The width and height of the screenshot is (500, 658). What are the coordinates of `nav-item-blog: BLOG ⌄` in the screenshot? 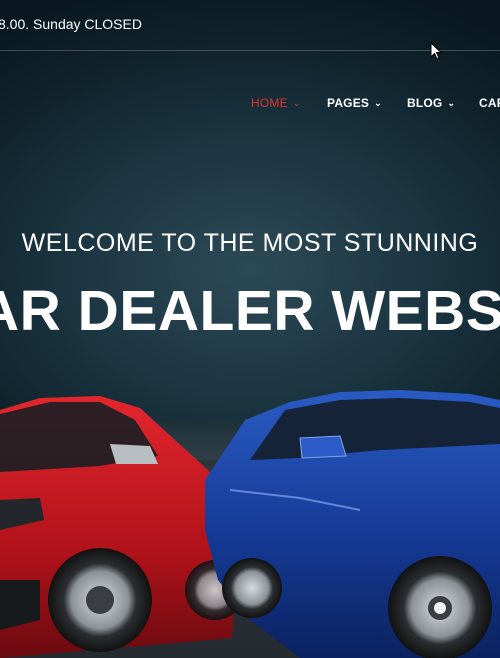 It's located at (431, 103).